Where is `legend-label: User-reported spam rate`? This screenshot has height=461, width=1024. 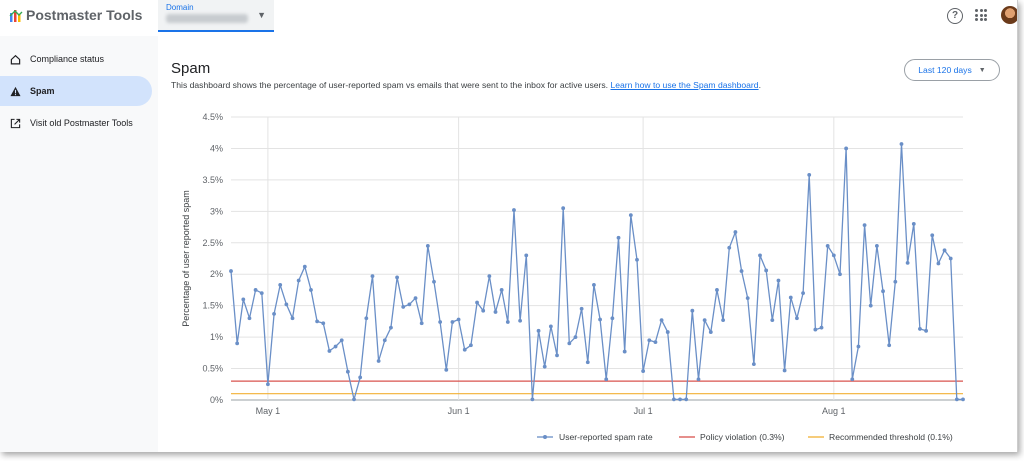 legend-label: User-reported spam rate is located at coordinates (606, 437).